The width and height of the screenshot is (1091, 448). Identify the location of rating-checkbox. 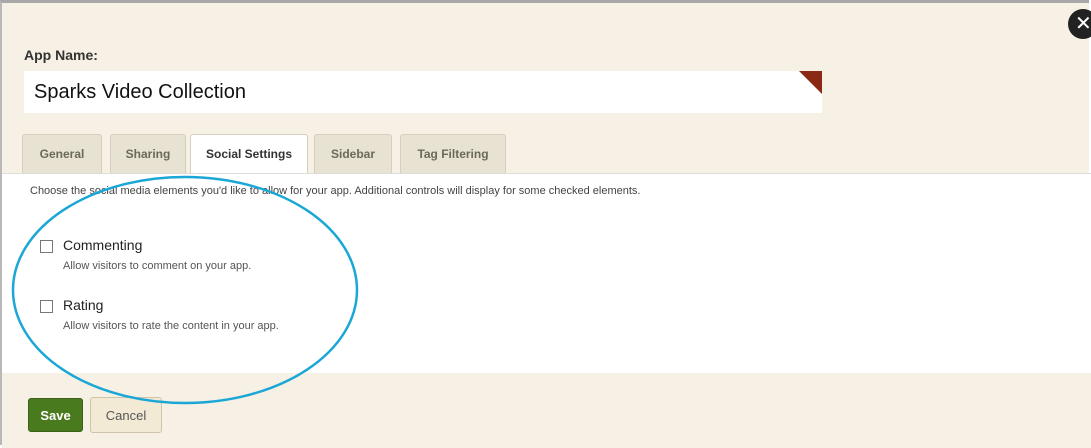
(46, 306).